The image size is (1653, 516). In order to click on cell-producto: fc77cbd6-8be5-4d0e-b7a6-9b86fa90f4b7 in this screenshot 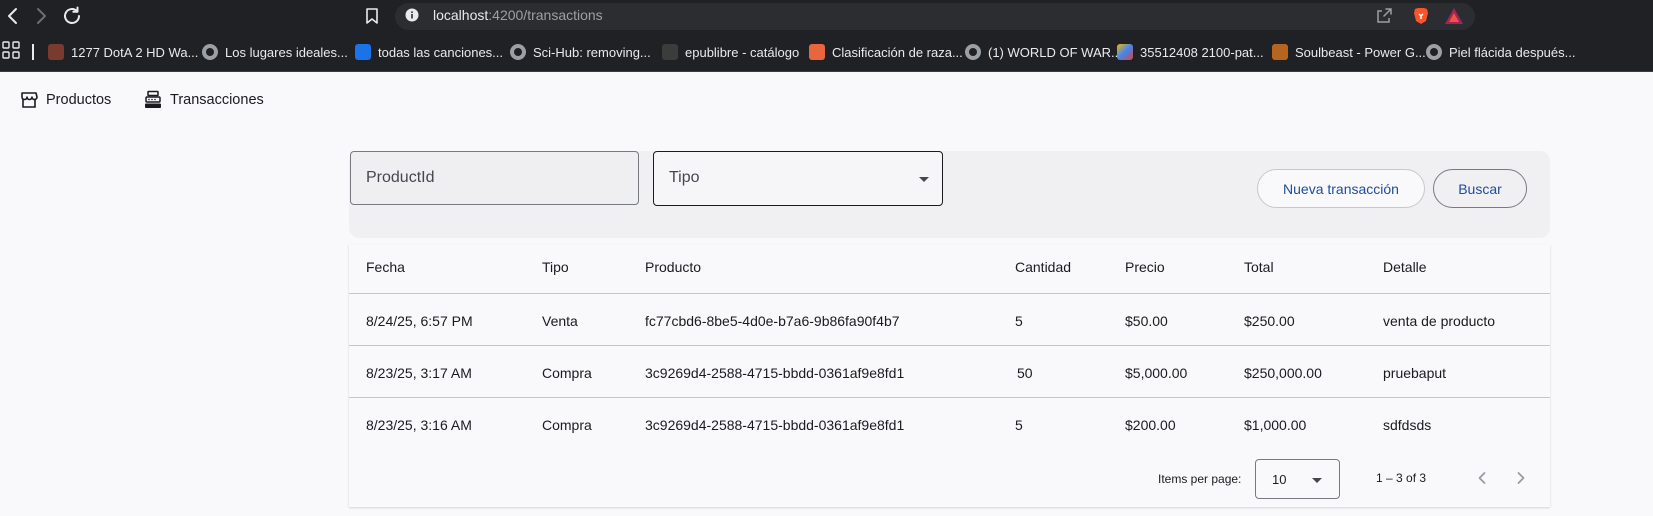, I will do `click(772, 321)`.